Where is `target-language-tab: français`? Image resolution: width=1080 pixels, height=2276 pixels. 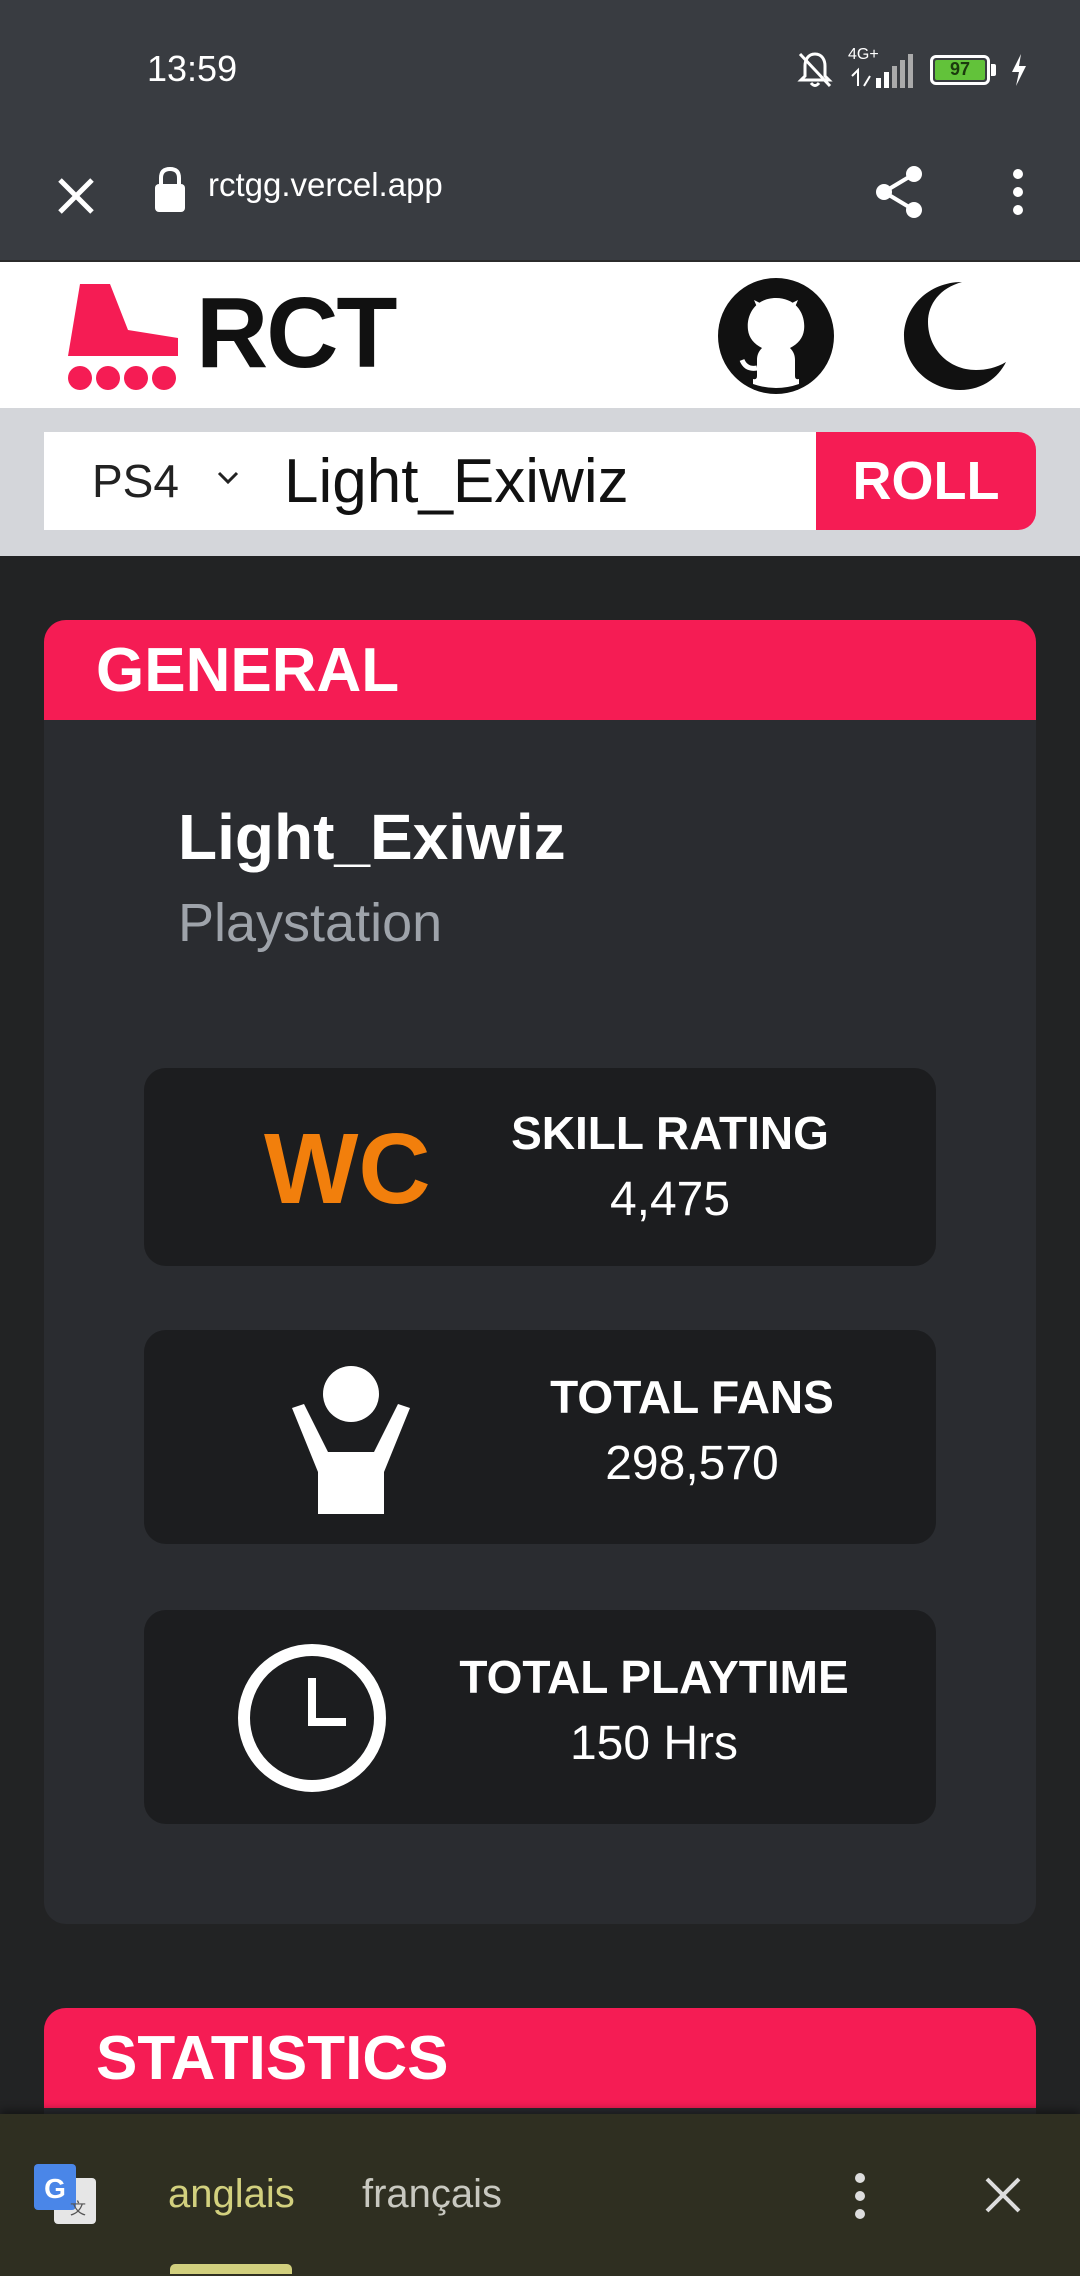
target-language-tab: français is located at coordinates (432, 2194).